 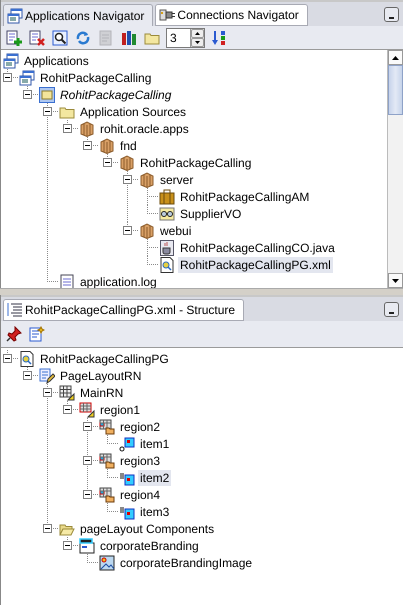 I want to click on search-icon, so click(x=60, y=38).